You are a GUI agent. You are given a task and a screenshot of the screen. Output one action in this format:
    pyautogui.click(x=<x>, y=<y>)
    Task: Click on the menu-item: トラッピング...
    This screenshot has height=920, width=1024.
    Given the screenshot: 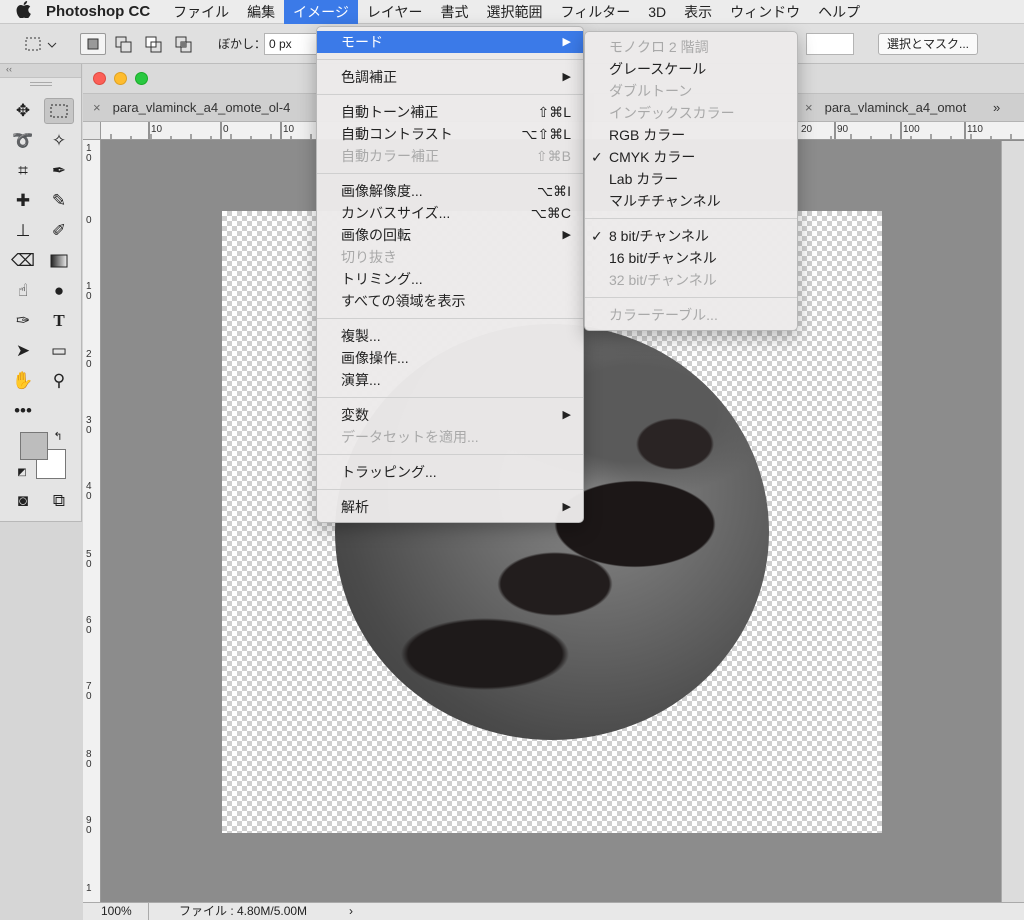 What is the action you would take?
    pyautogui.click(x=450, y=472)
    